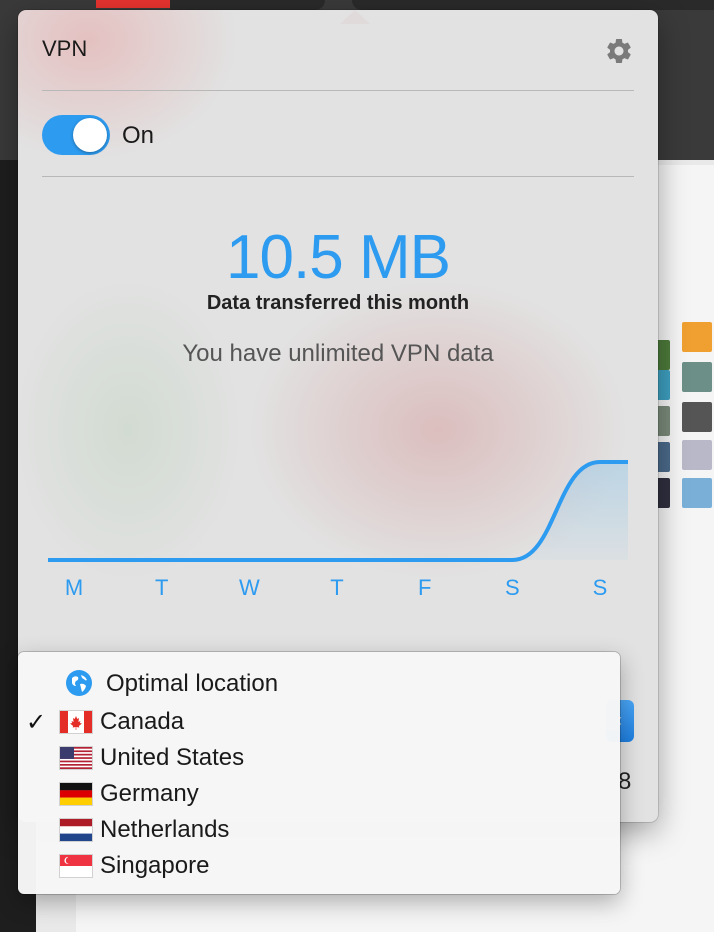  I want to click on globe-icon, so click(79, 683).